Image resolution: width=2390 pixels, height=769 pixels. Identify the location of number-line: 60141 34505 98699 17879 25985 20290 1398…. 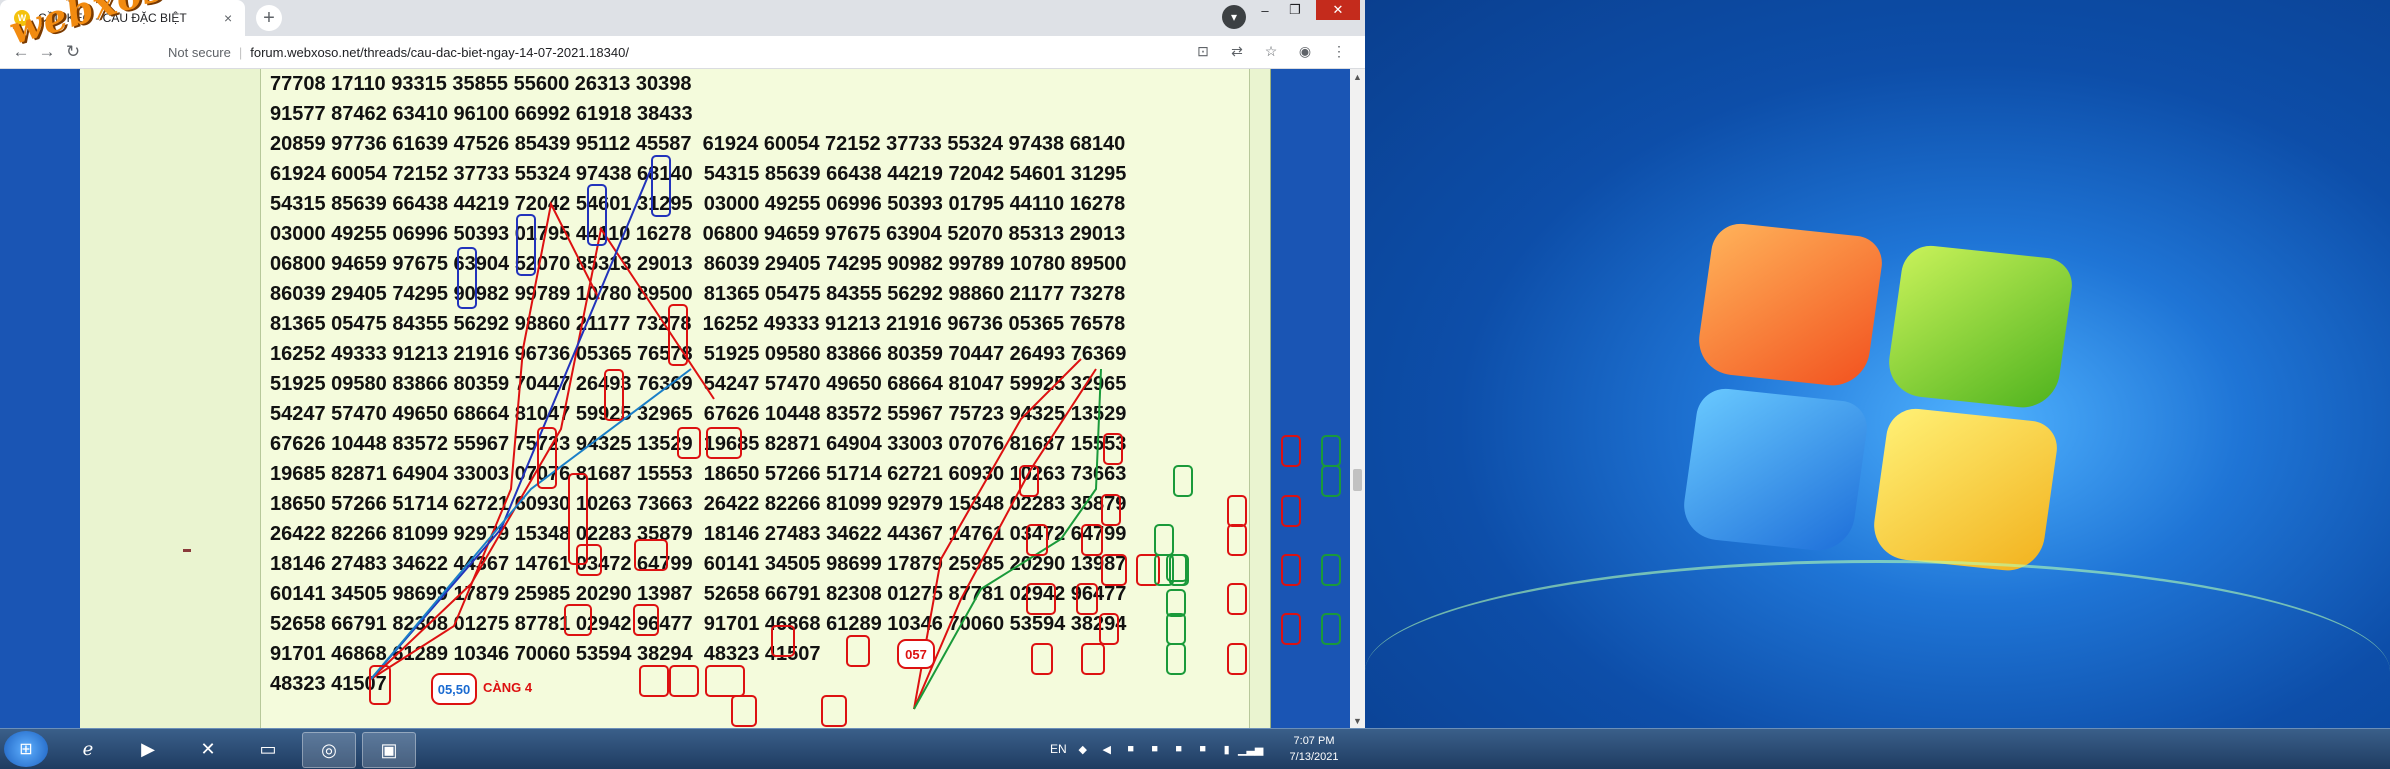
(698, 594).